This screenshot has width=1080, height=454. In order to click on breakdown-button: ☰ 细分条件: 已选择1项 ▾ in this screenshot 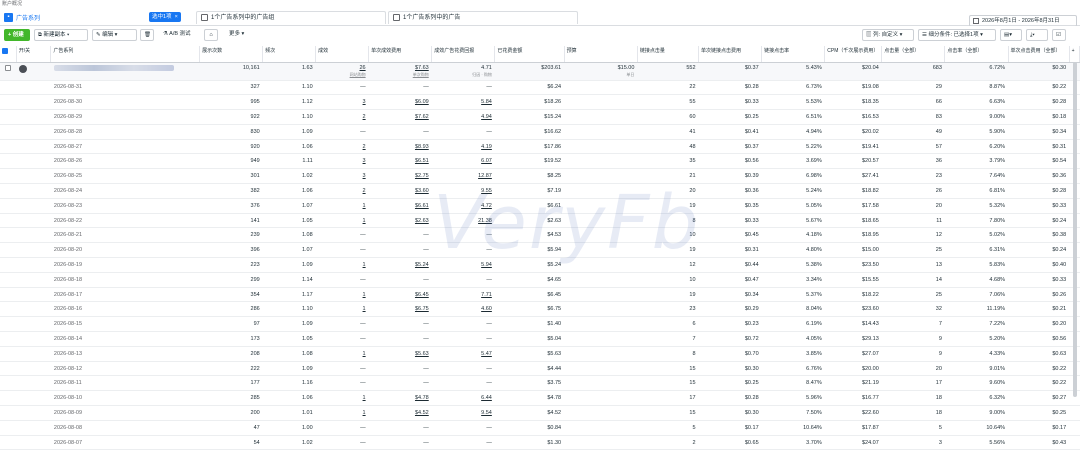, I will do `click(957, 35)`.